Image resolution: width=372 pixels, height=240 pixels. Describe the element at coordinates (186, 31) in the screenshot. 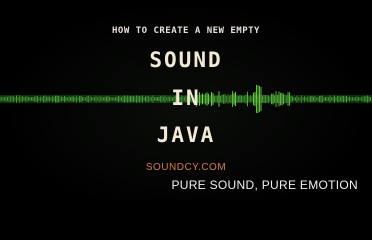

I see `kicker-text: HOW TO CREATE A NEW EMPTY` at that location.